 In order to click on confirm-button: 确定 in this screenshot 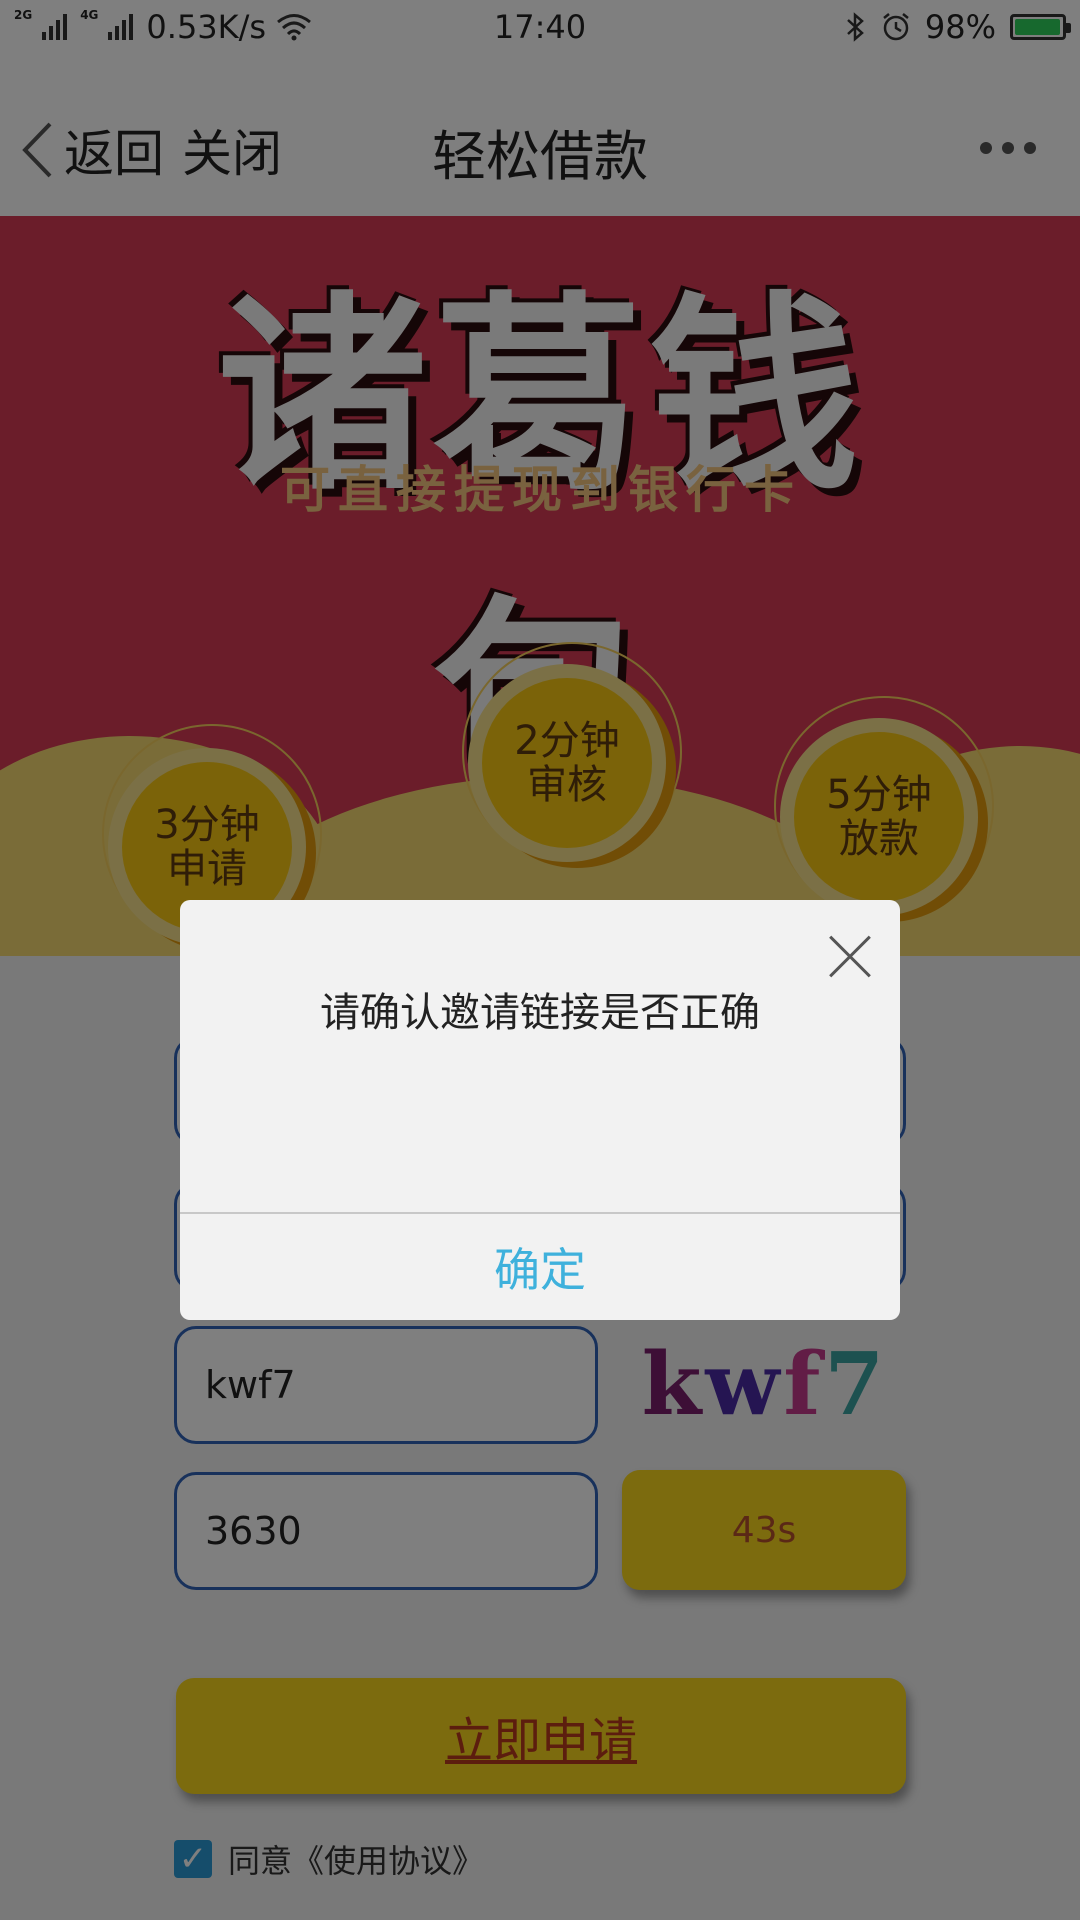, I will do `click(540, 1267)`.